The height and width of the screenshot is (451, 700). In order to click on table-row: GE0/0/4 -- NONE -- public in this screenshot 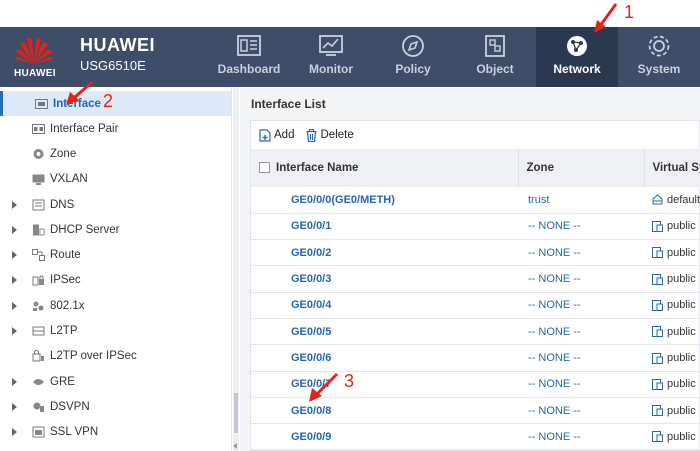, I will do `click(475, 305)`.